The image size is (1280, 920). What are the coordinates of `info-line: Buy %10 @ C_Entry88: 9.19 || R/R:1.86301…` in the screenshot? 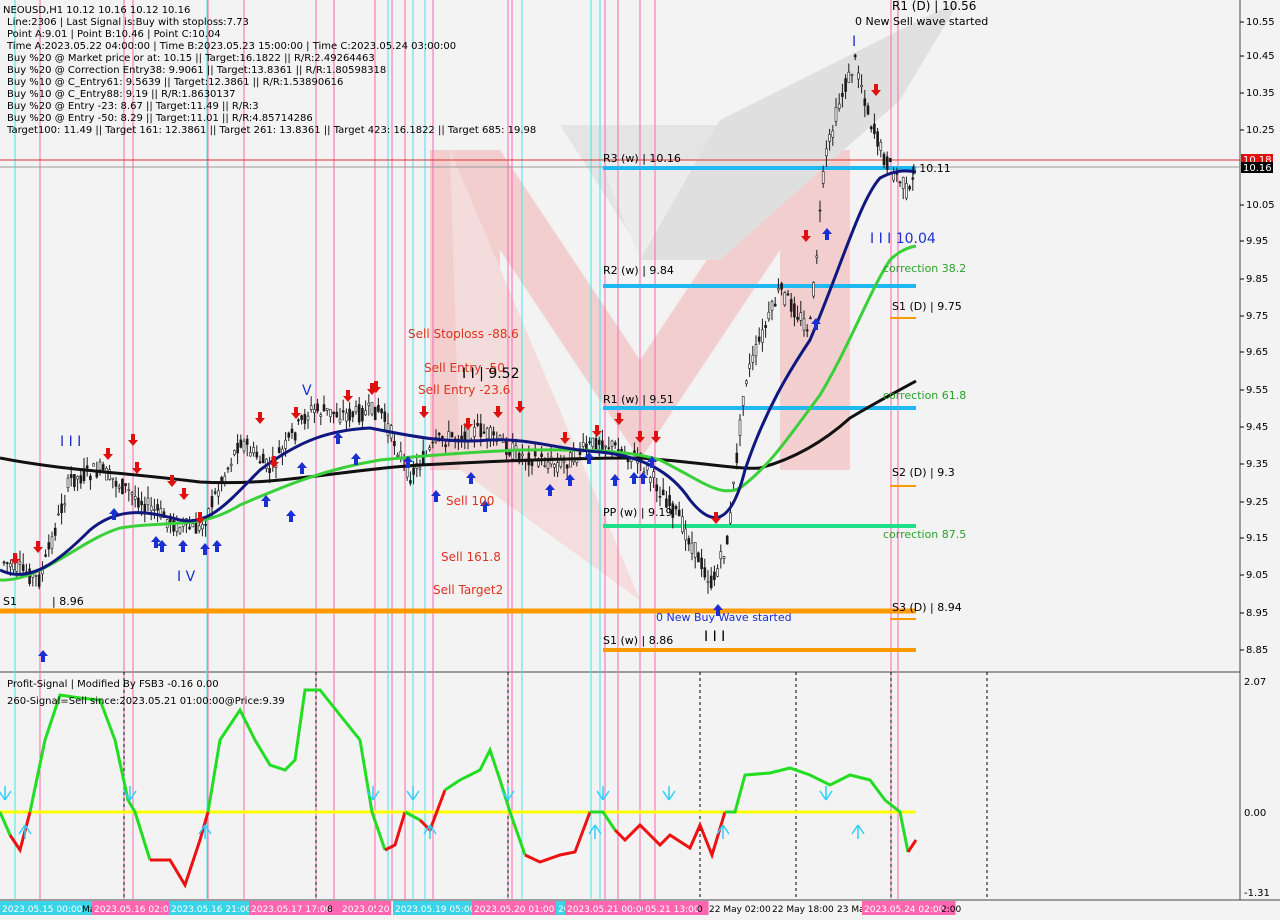 It's located at (121, 94).